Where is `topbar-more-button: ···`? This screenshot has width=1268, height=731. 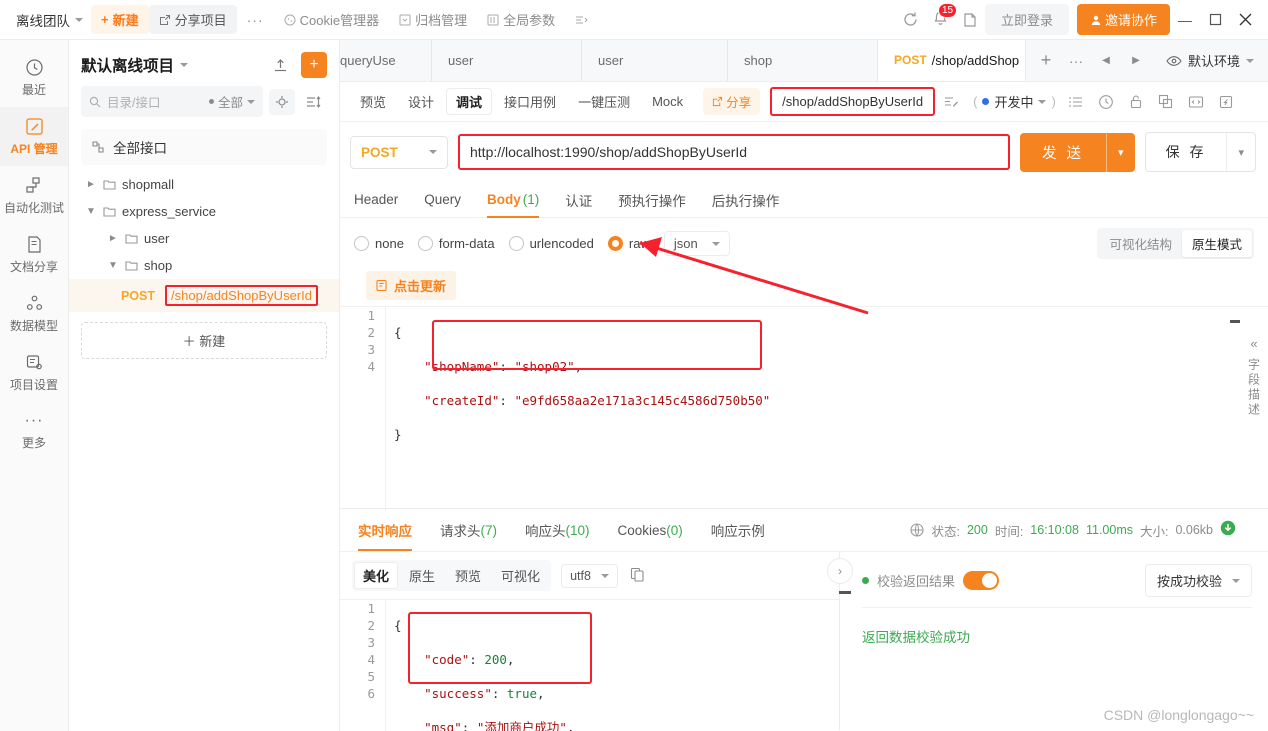 topbar-more-button: ··· is located at coordinates (255, 20).